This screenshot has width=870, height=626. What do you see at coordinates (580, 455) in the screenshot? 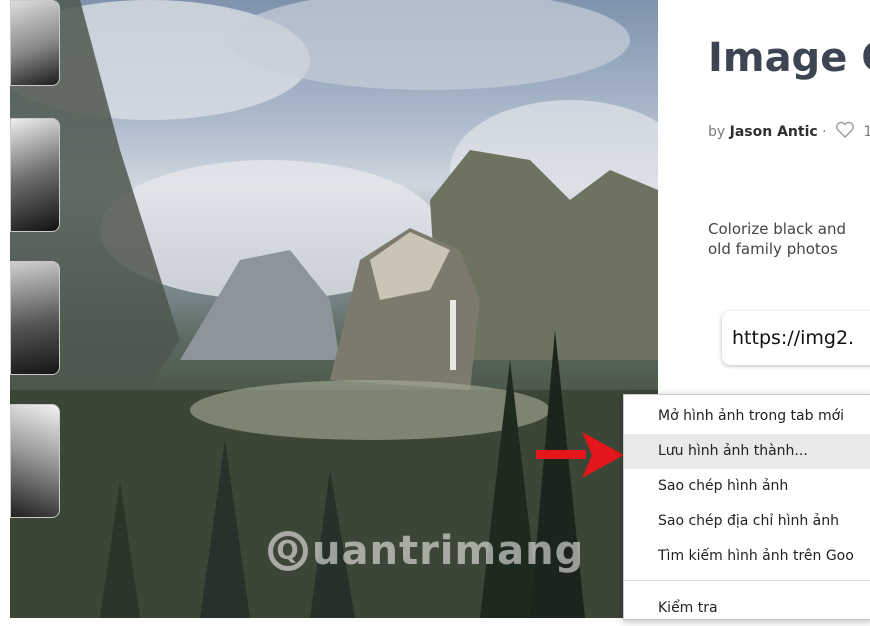
I see `red-arrow-icon` at bounding box center [580, 455].